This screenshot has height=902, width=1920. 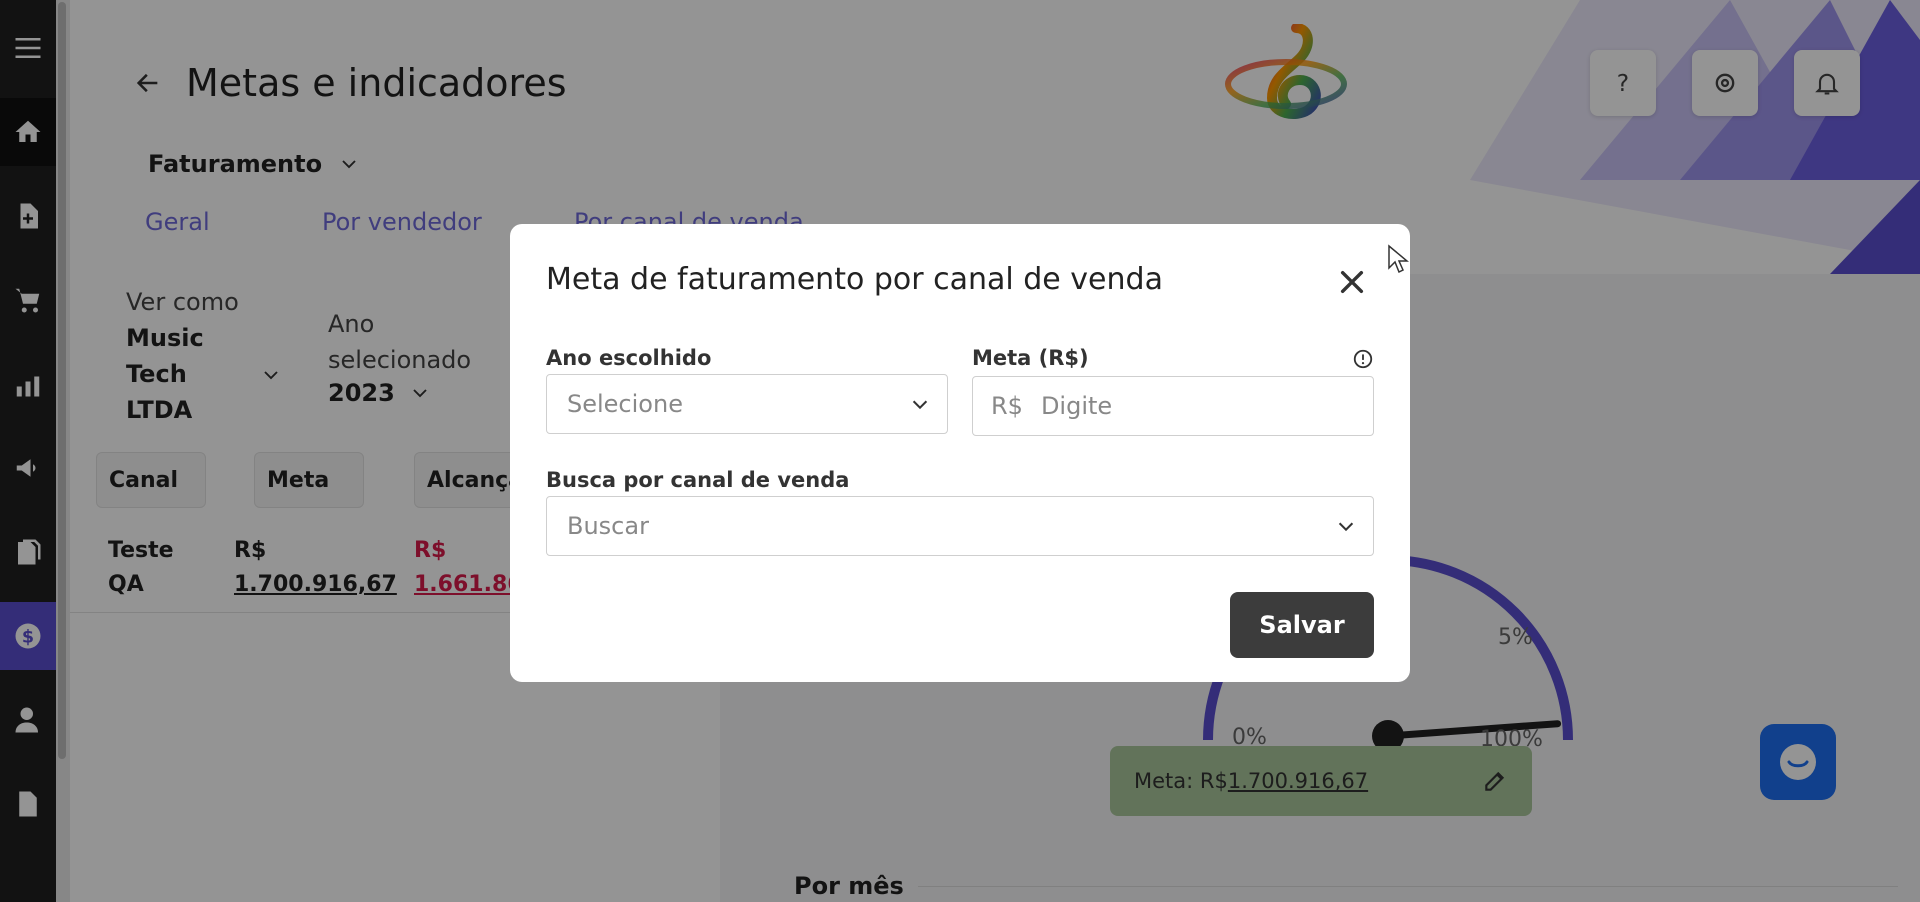 I want to click on save-button: Salvar, so click(x=1302, y=625).